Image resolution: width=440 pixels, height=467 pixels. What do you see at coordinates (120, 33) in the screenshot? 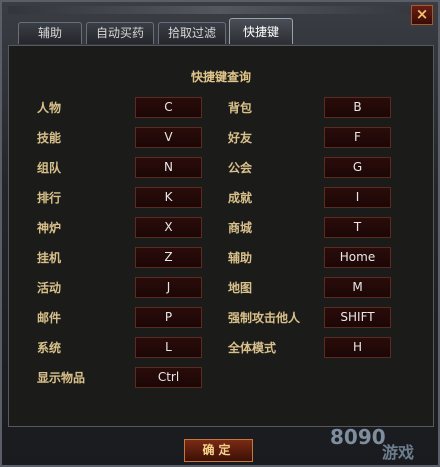
I see `tab-auto-buy-potion: 自动买药` at bounding box center [120, 33].